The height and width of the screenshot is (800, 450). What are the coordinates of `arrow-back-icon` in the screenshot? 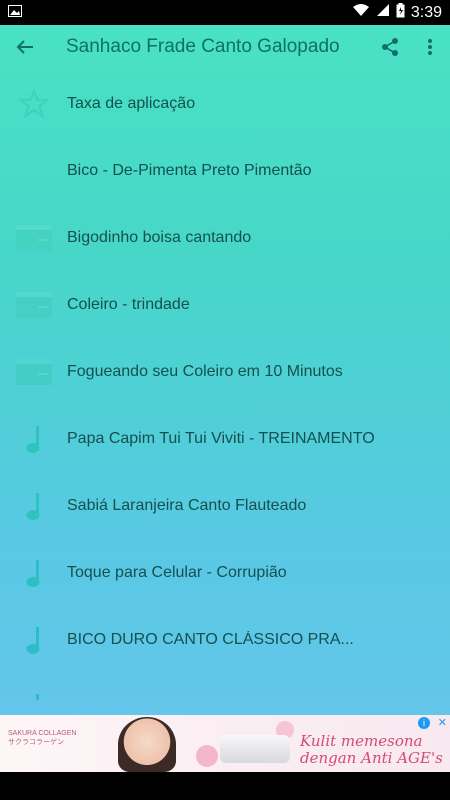 It's located at (24, 47).